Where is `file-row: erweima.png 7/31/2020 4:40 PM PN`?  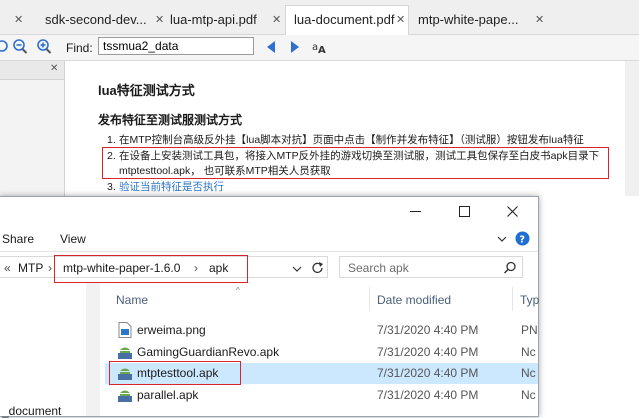
file-row: erweima.png 7/31/2020 4:40 PM PN is located at coordinates (321, 330).